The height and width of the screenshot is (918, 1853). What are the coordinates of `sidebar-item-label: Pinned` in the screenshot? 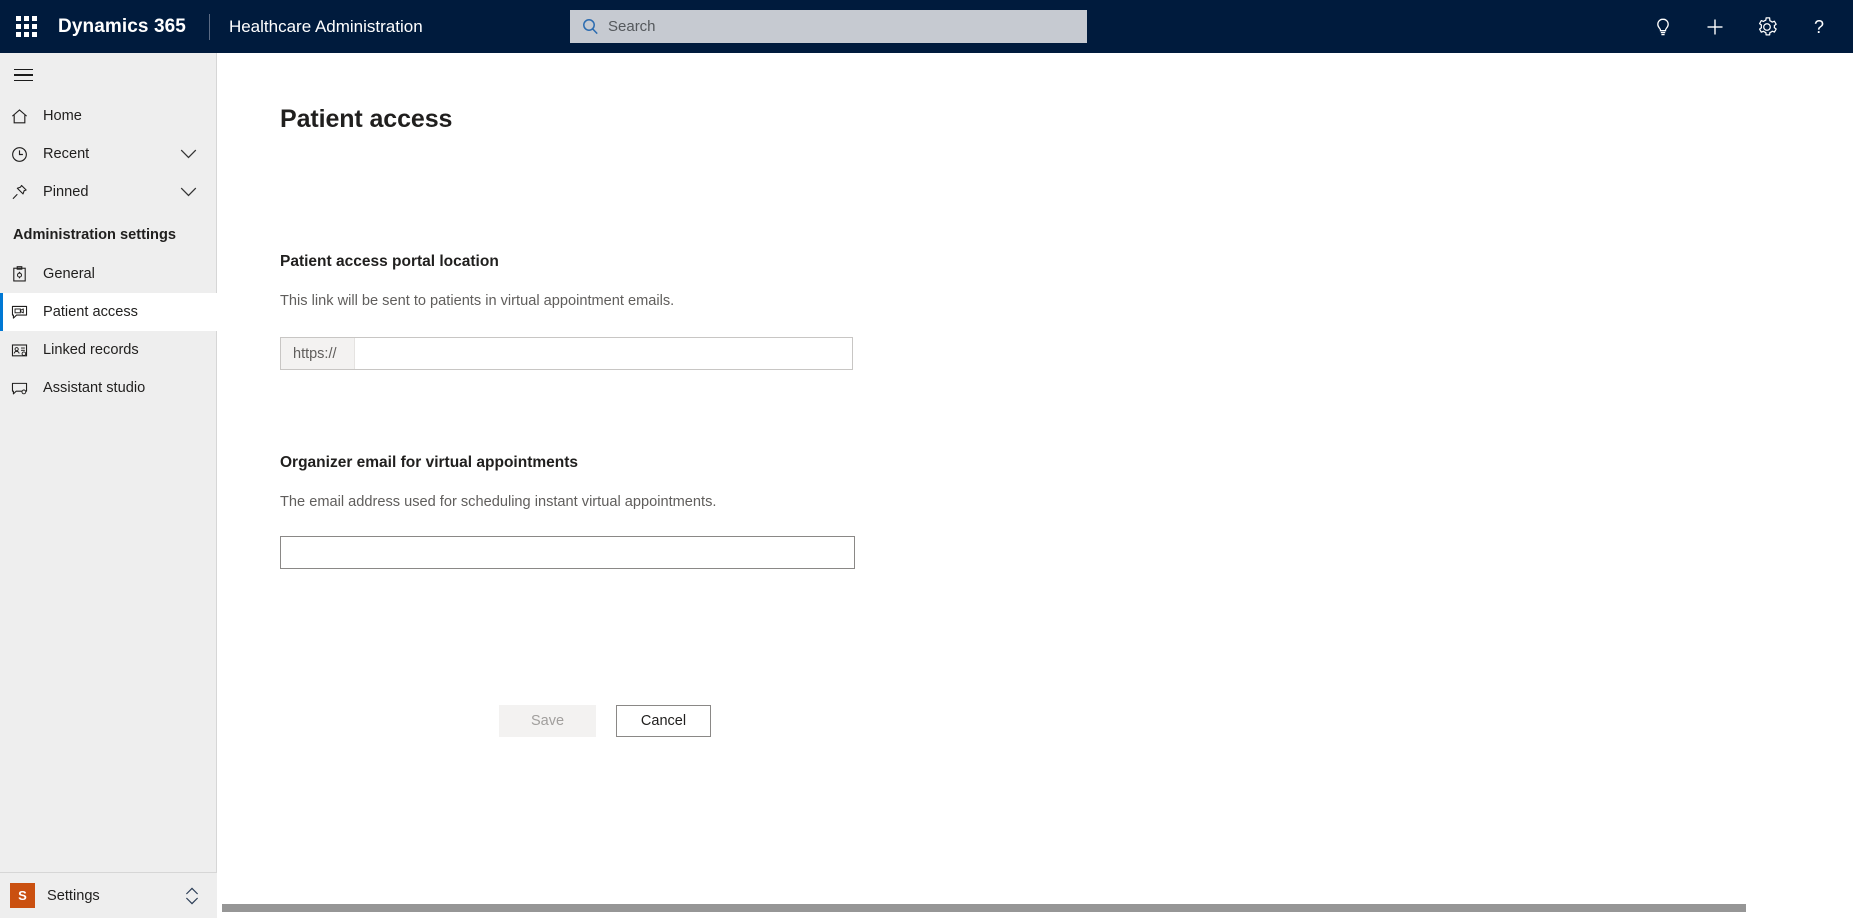 It's located at (66, 192).